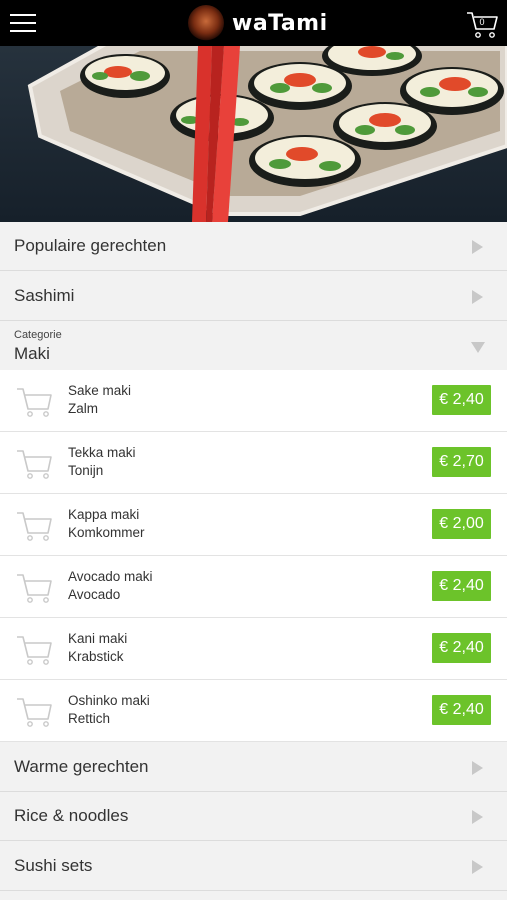 Image resolution: width=507 pixels, height=900 pixels. I want to click on category-sushi-sets: Sushi sets, so click(253, 866).